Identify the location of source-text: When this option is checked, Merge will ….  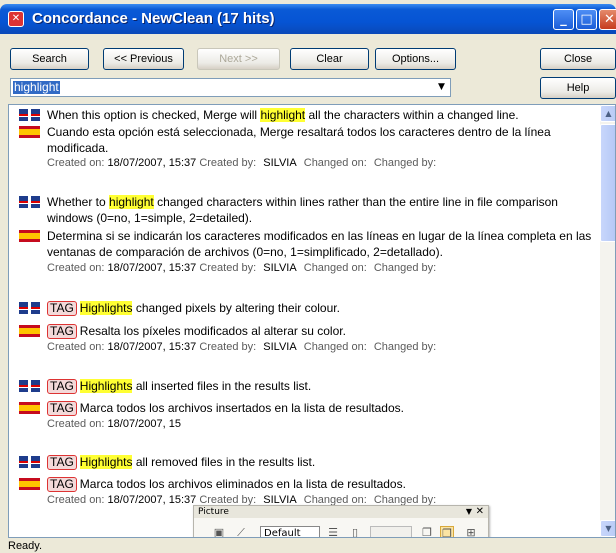
(322, 115).